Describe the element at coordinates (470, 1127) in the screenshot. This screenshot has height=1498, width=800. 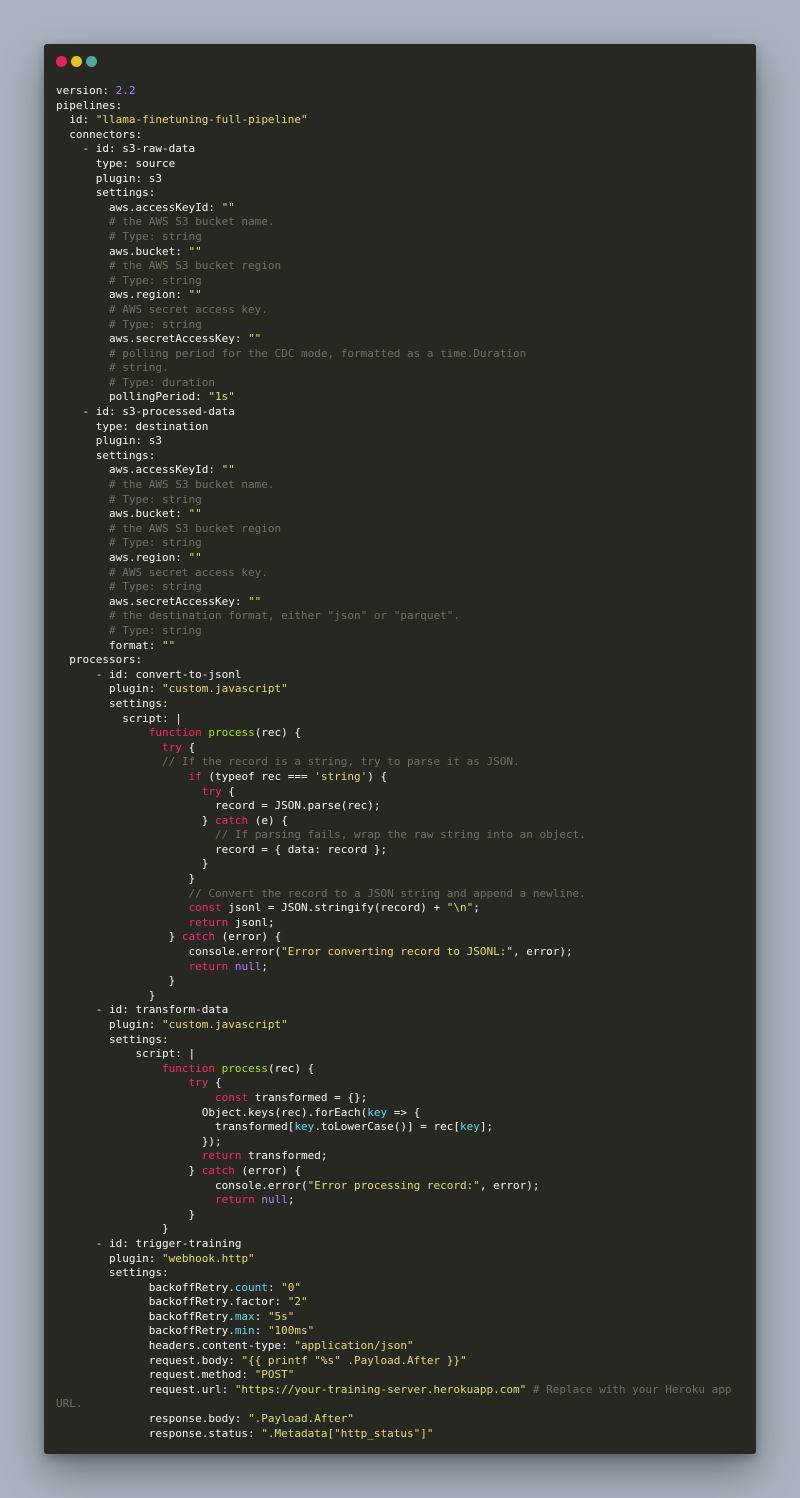
I see `code-token: key` at that location.